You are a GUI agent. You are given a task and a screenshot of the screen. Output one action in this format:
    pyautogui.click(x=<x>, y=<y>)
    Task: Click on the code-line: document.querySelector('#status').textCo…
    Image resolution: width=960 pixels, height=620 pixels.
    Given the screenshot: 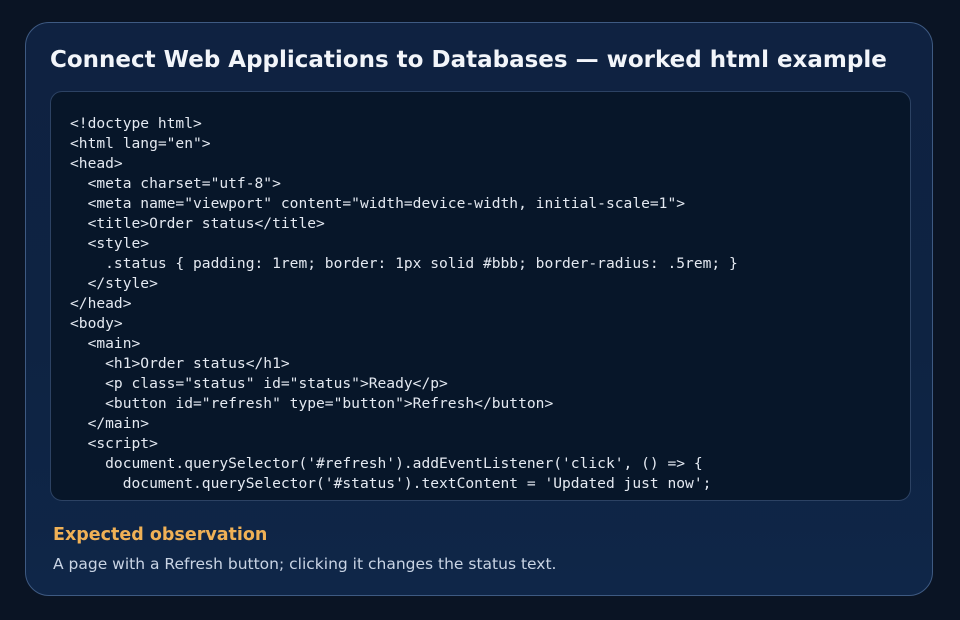 What is the action you would take?
    pyautogui.click(x=391, y=483)
    